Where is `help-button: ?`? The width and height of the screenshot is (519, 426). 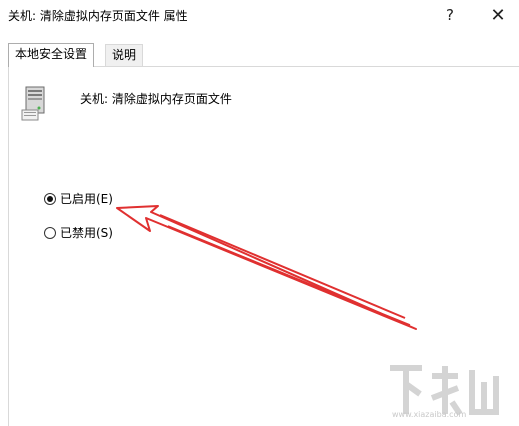
help-button: ? is located at coordinates (450, 15).